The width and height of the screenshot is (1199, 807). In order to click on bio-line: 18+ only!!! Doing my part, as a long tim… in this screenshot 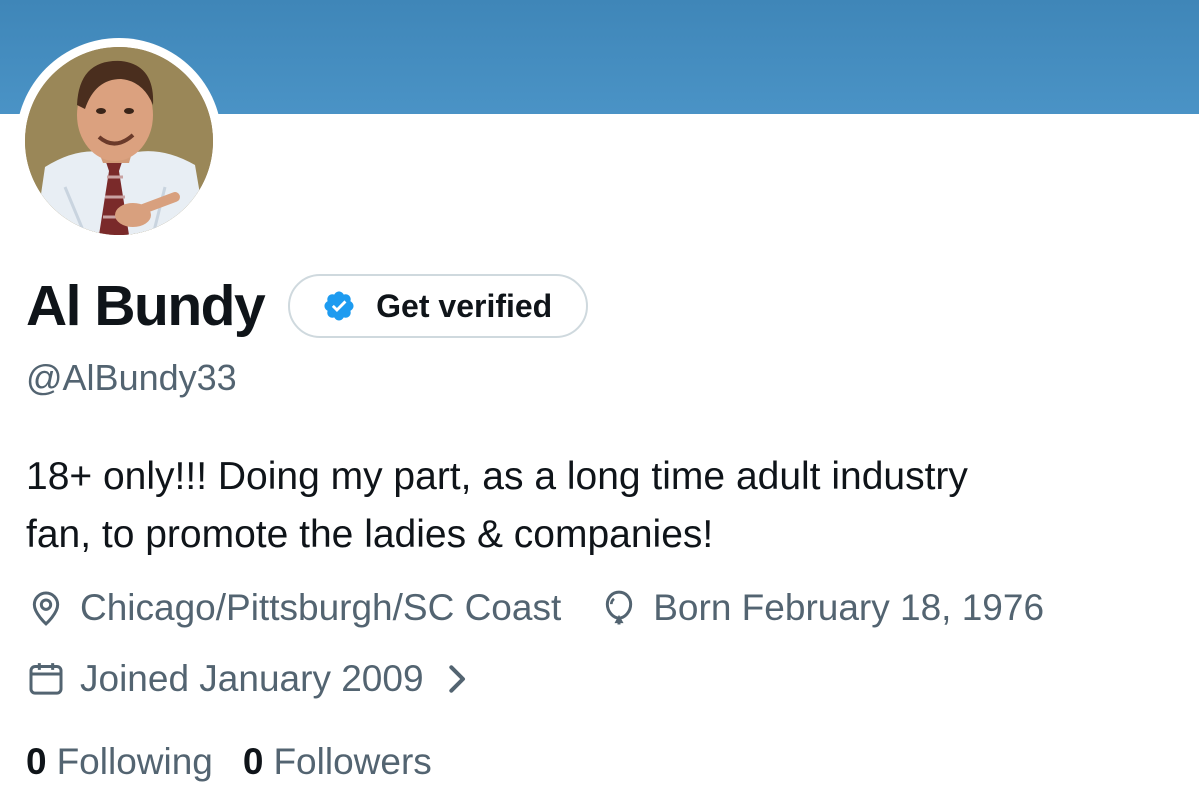, I will do `click(497, 476)`.